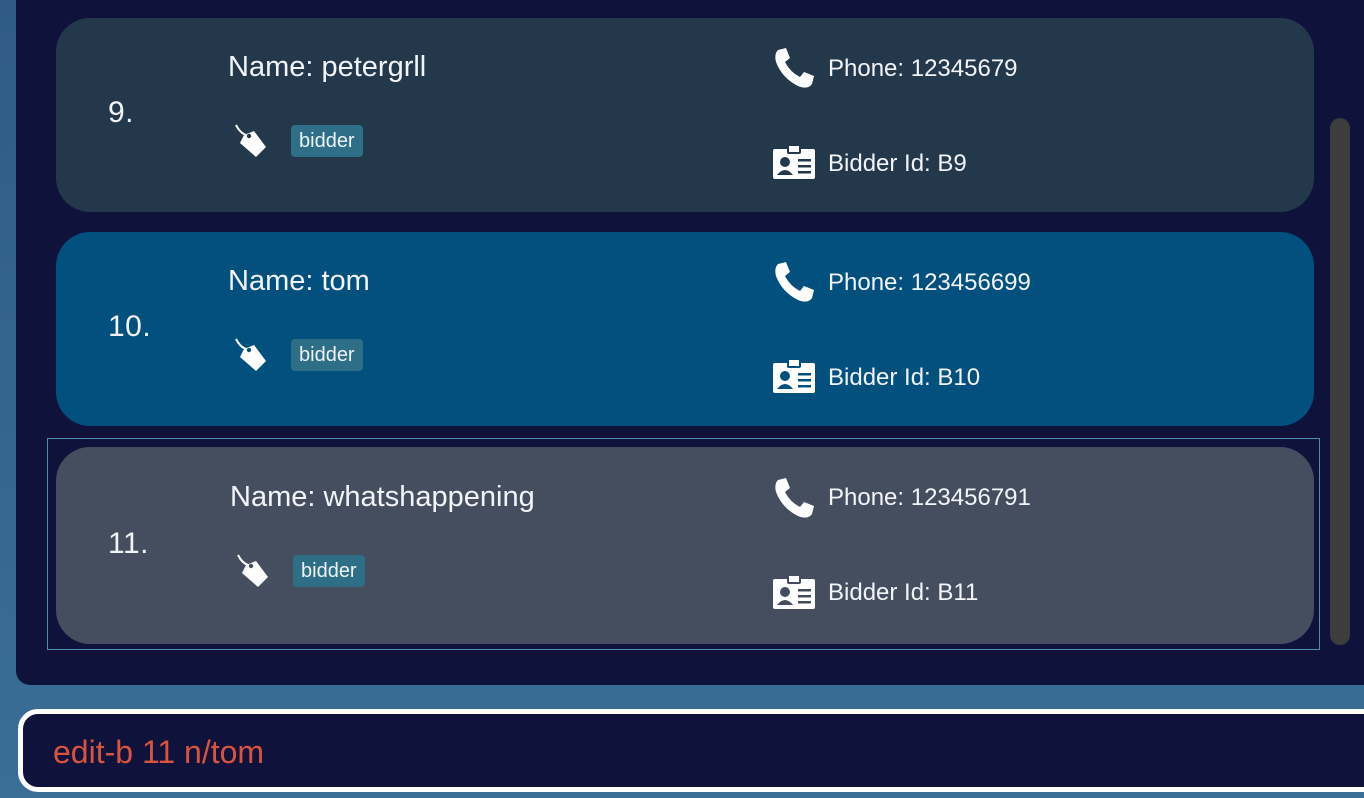  What do you see at coordinates (130, 326) in the screenshot?
I see `card-index: 10.` at bounding box center [130, 326].